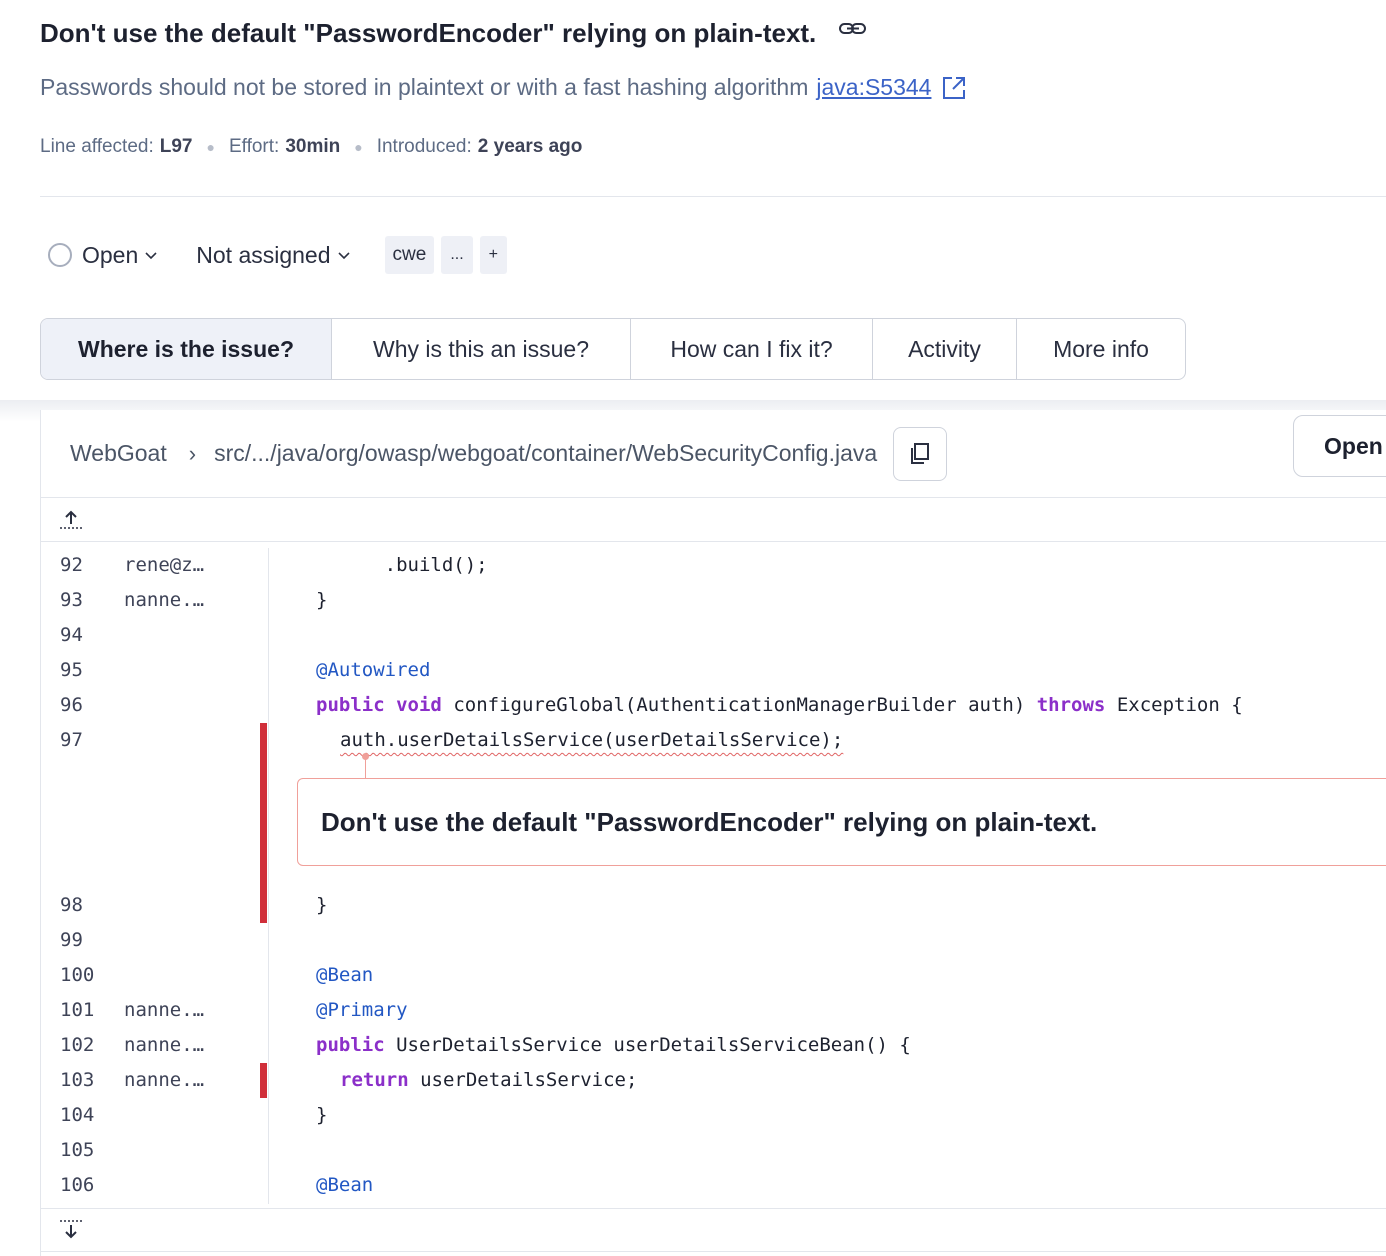 This screenshot has width=1386, height=1256. I want to click on tab-more-info: More info, so click(1101, 349).